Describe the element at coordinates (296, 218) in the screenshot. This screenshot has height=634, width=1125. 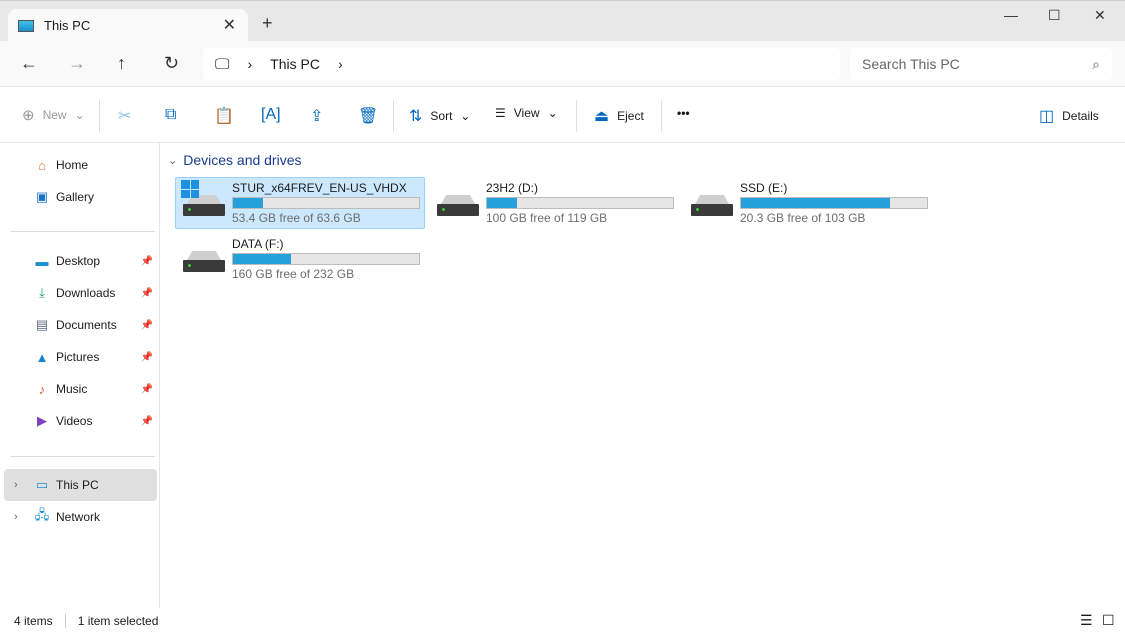
I see `drive-free-space: 53.4 GB free of 63.6 GB` at that location.